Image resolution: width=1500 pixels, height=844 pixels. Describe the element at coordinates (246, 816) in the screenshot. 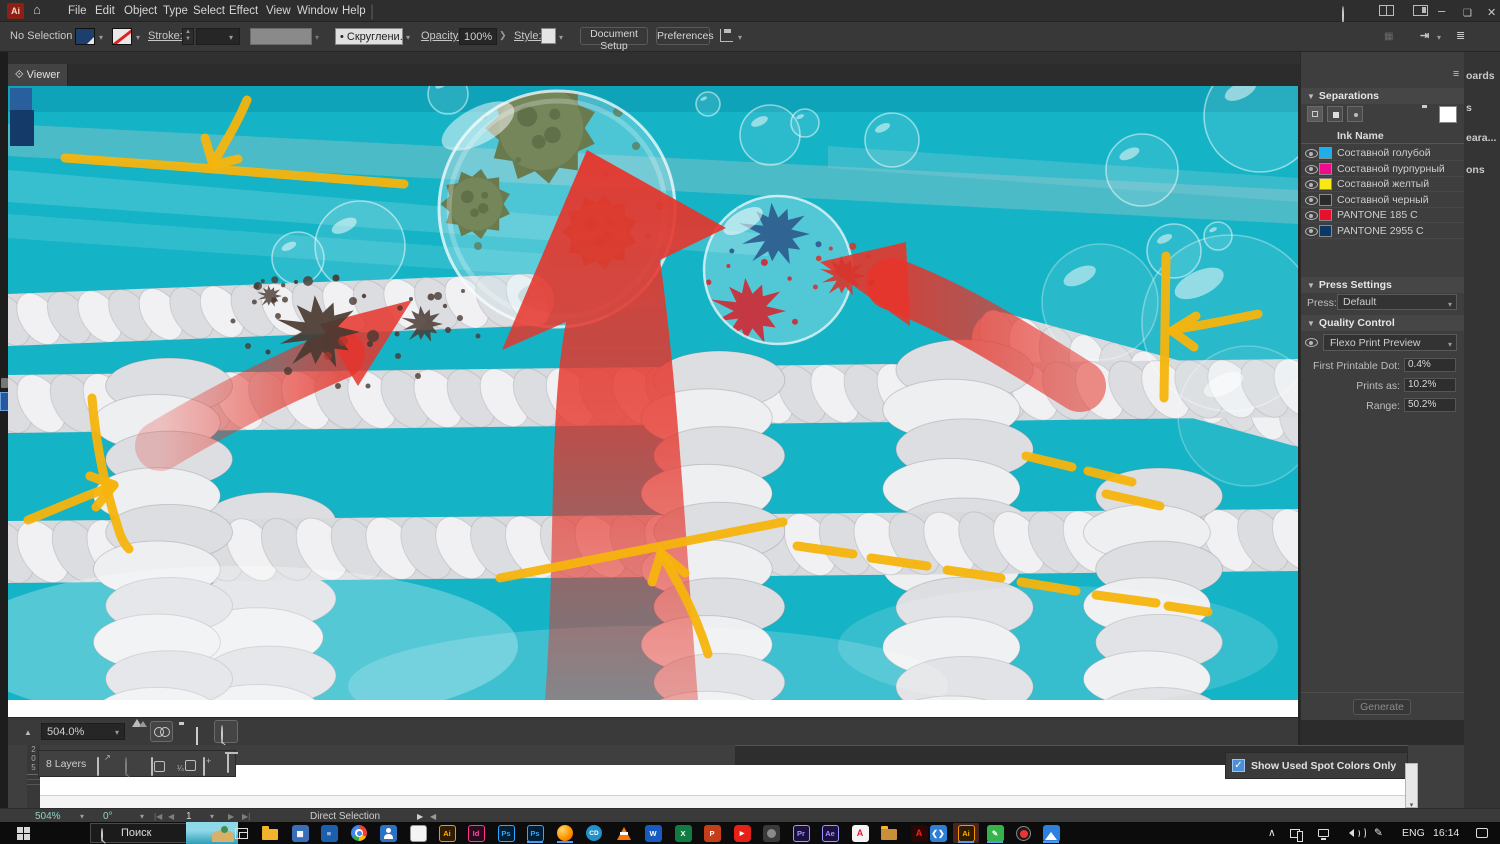

I see `last-artboard-icon: ▶|` at that location.